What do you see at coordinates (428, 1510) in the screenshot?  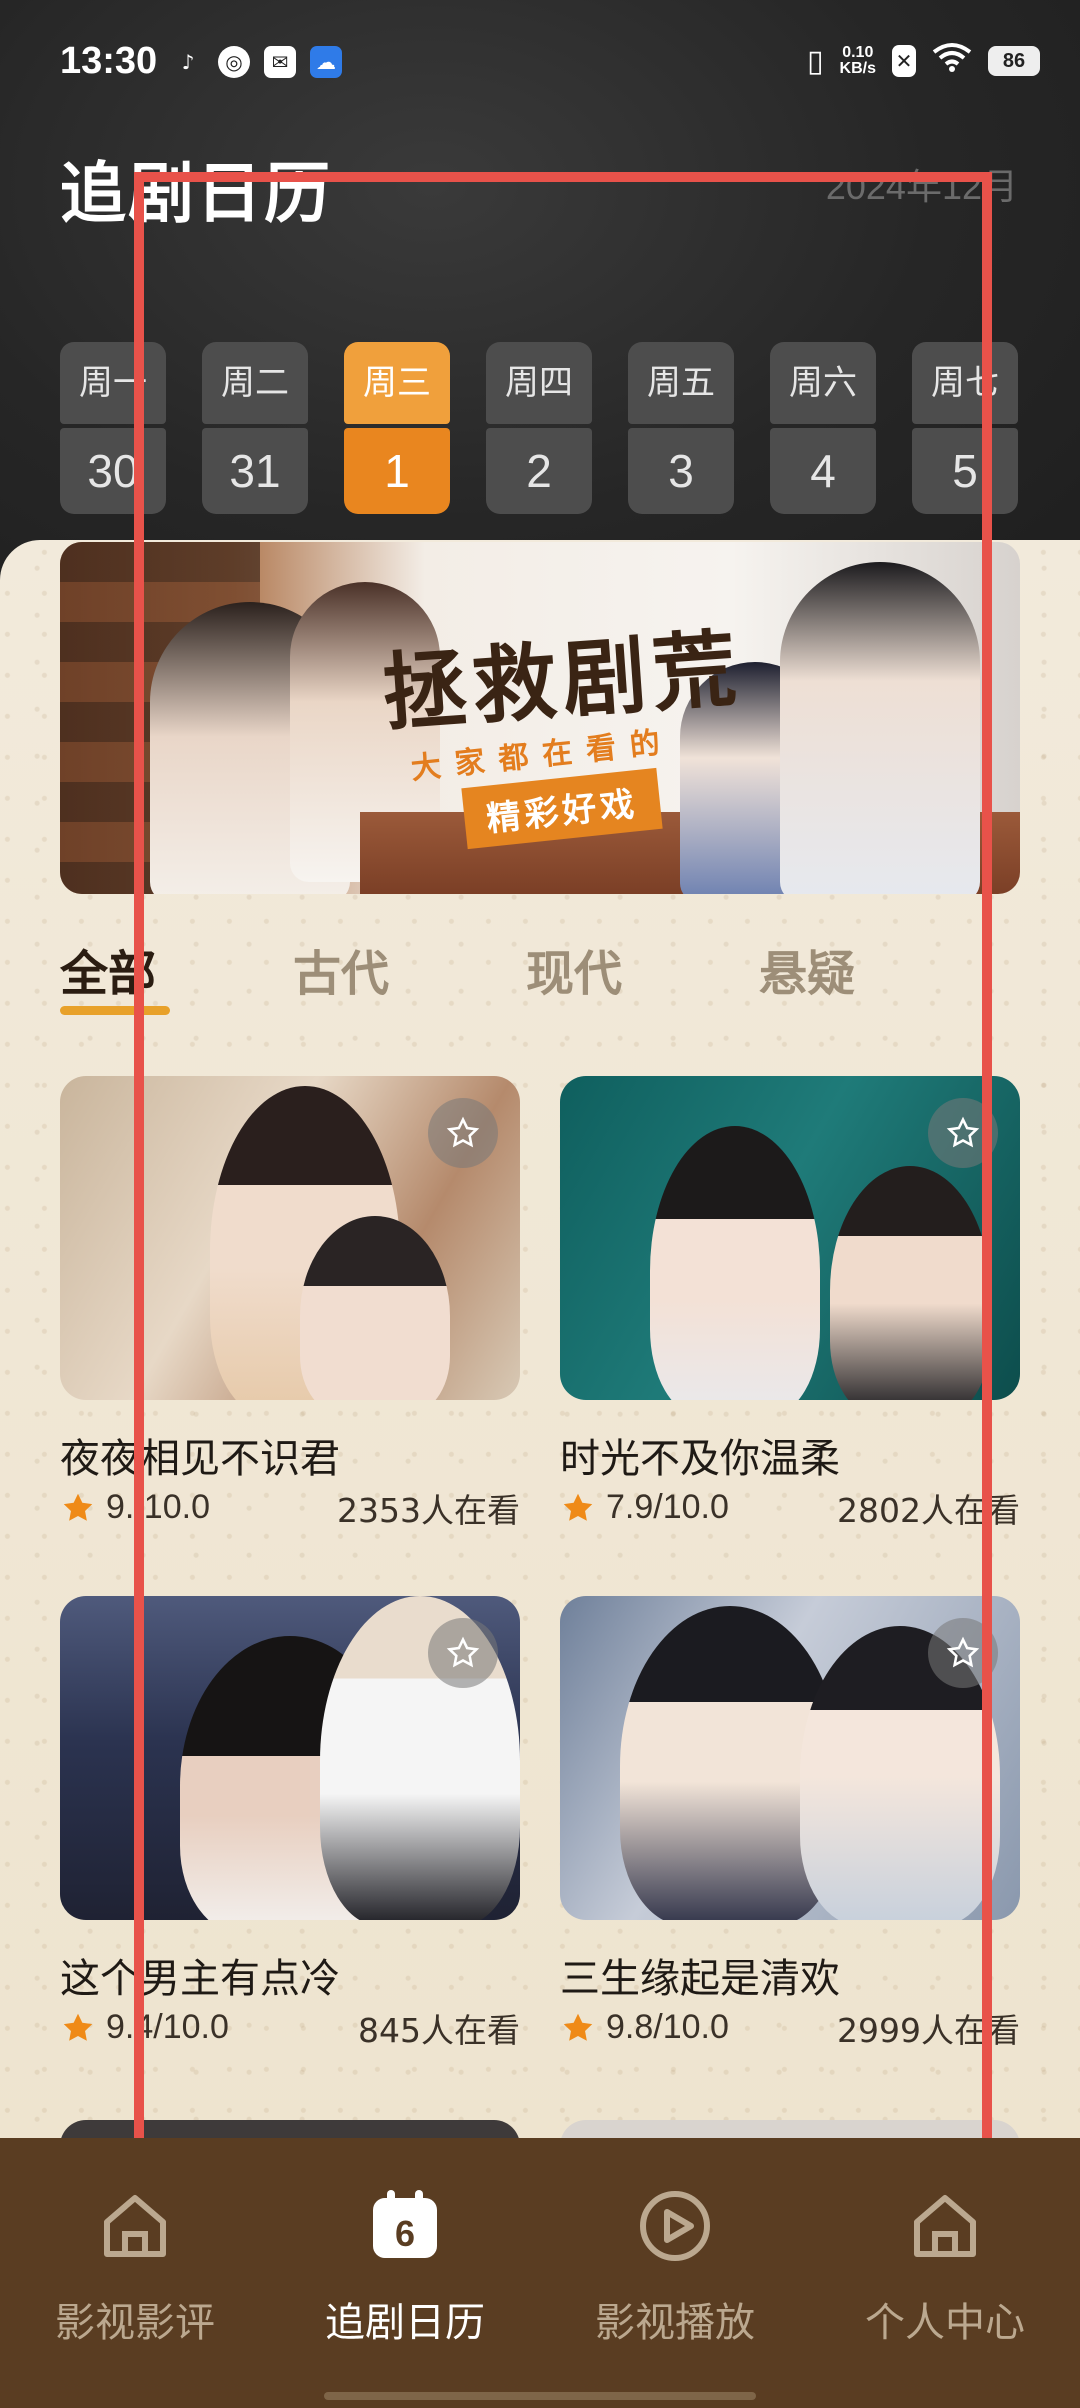 I see `watching-count: 2353人在看` at bounding box center [428, 1510].